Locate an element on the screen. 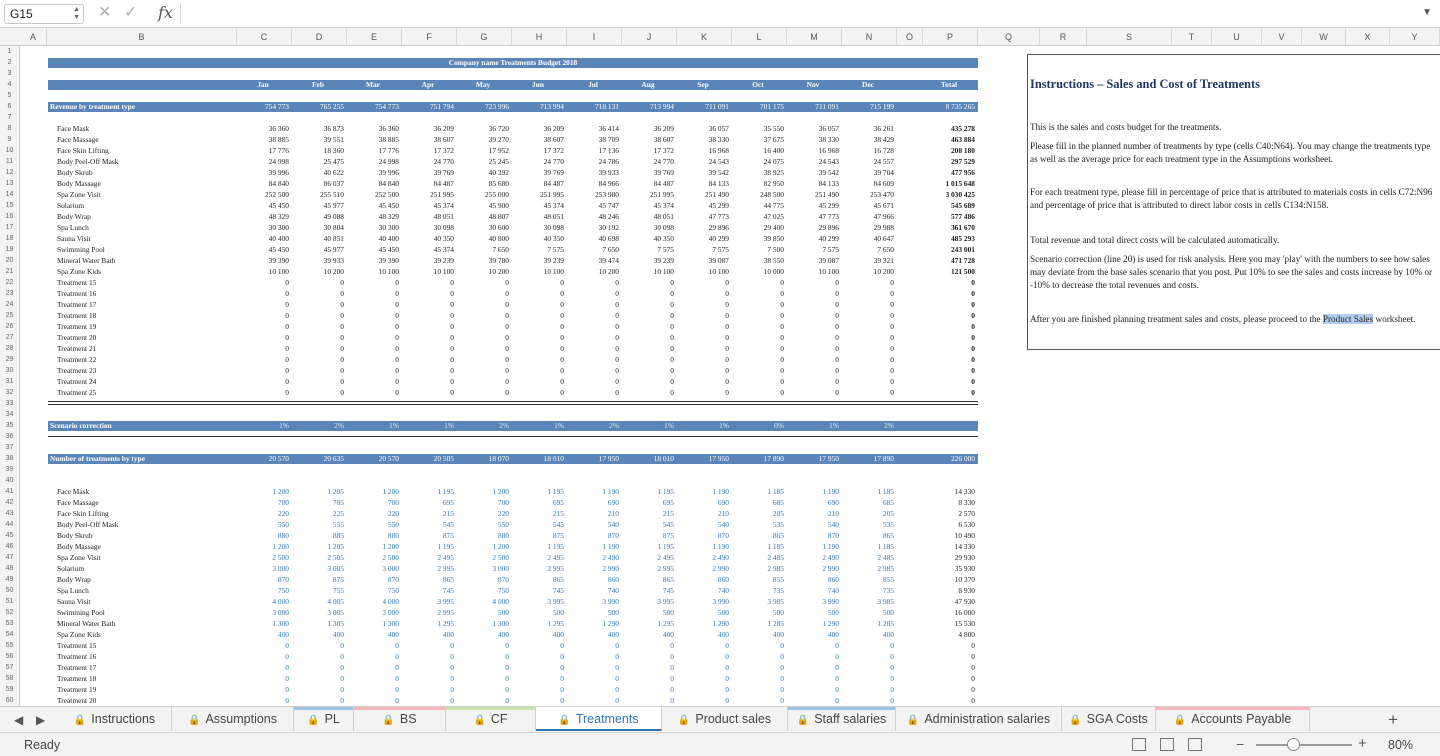 The width and height of the screenshot is (1440, 756). row-header: 49 is located at coordinates (9, 579).